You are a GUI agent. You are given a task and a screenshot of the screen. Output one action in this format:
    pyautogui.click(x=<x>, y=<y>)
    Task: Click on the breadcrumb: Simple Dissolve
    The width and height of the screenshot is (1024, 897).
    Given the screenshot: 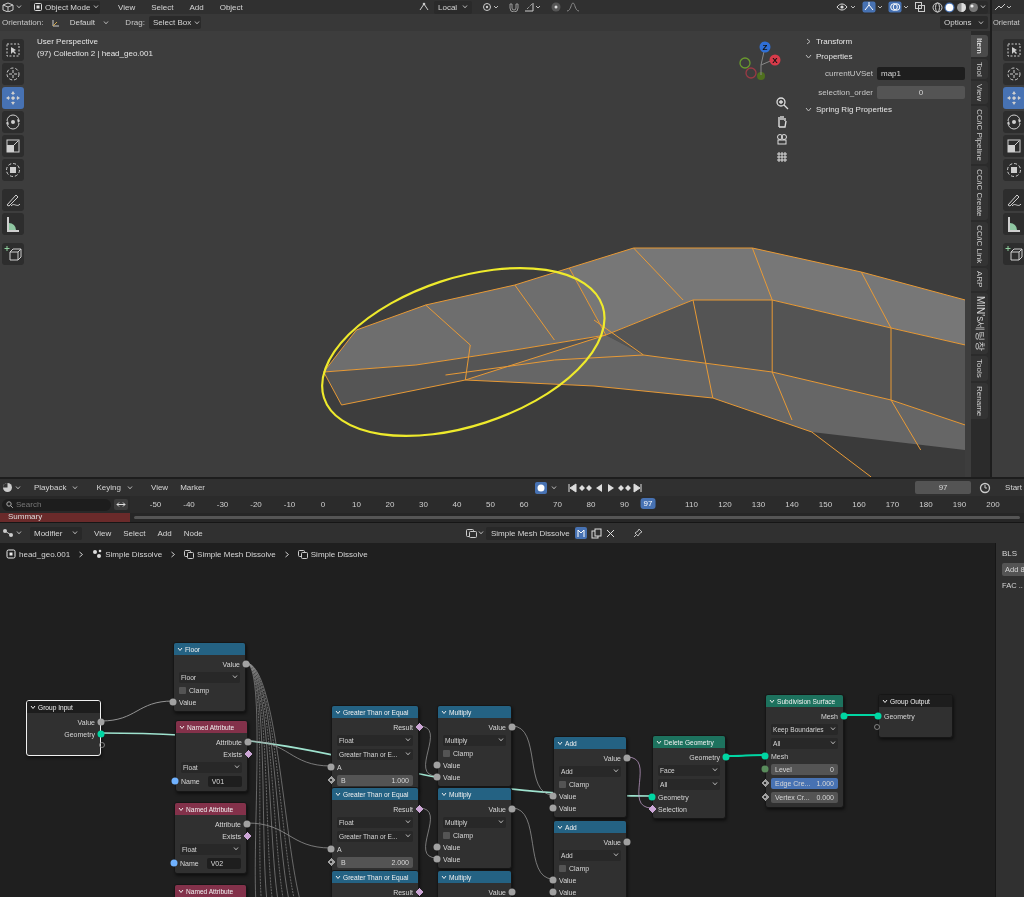 What is the action you would take?
    pyautogui.click(x=134, y=554)
    